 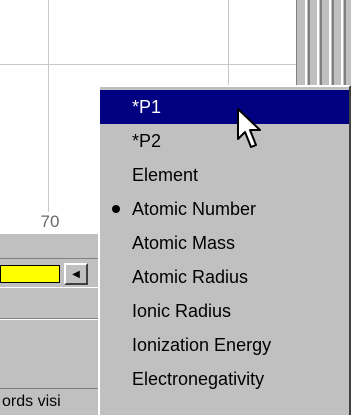 What do you see at coordinates (182, 311) in the screenshot?
I see `menu-item-label: Ionic Radius` at bounding box center [182, 311].